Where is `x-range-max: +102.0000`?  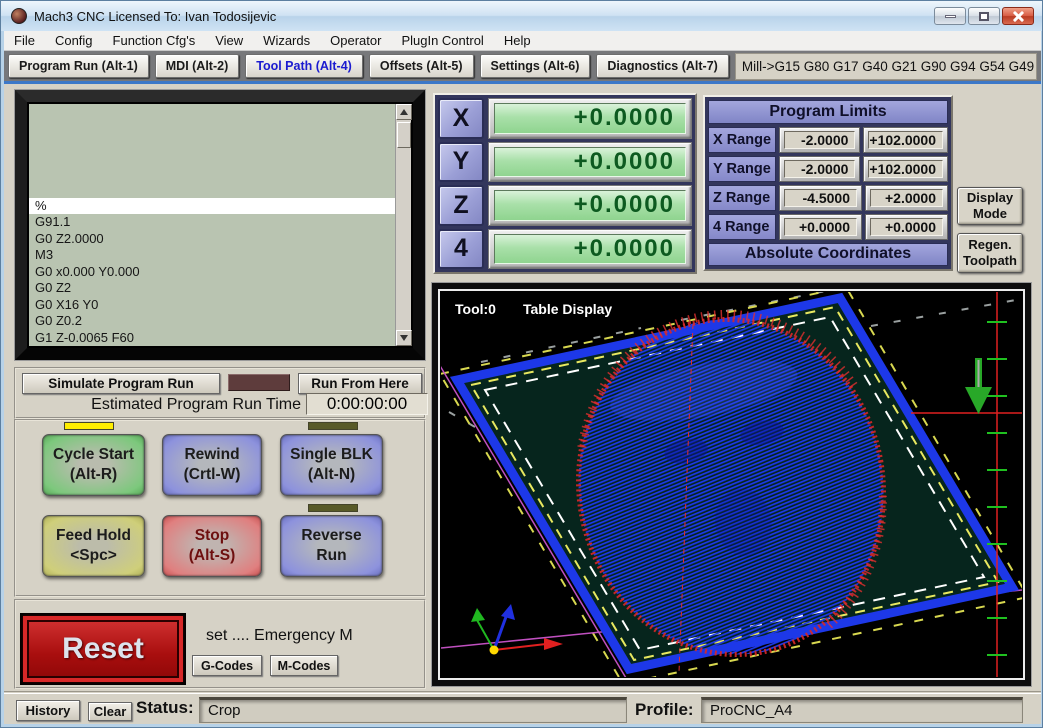
x-range-max: +102.0000 is located at coordinates (905, 139).